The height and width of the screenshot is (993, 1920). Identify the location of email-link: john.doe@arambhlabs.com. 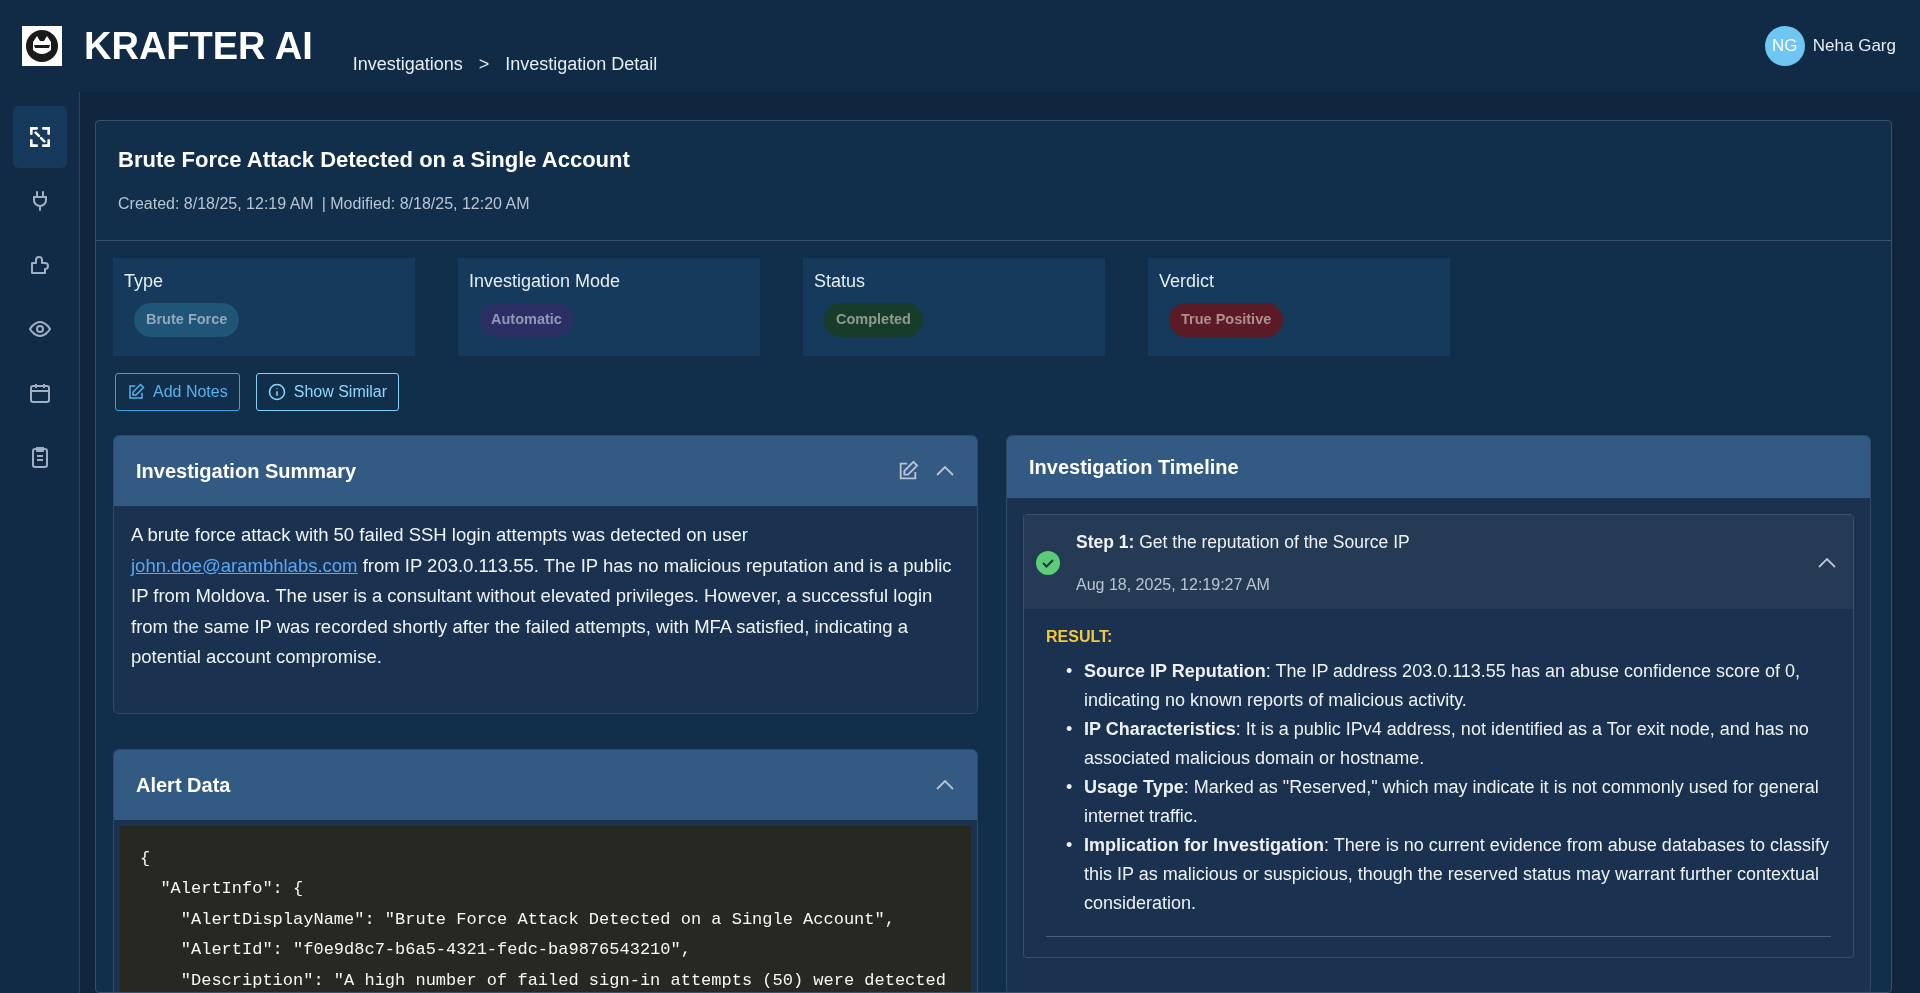
(244, 565).